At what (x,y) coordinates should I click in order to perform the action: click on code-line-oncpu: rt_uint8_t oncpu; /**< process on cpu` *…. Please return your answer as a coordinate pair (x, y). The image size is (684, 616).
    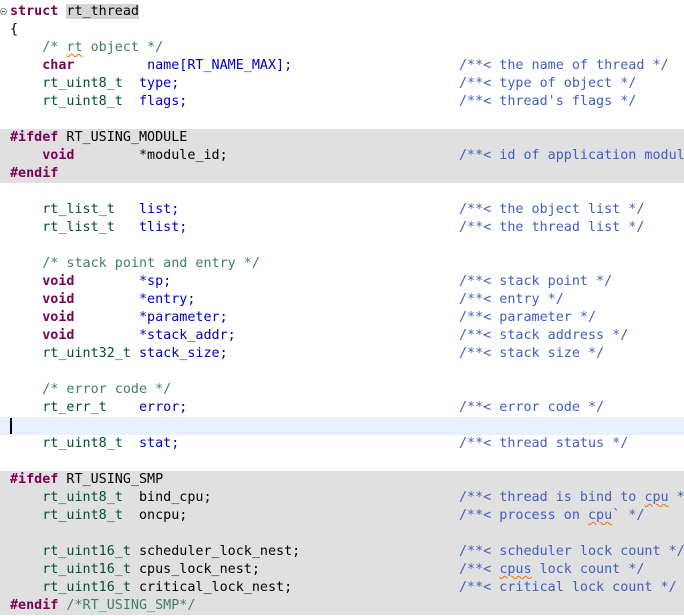
    Looking at the image, I should click on (342, 516).